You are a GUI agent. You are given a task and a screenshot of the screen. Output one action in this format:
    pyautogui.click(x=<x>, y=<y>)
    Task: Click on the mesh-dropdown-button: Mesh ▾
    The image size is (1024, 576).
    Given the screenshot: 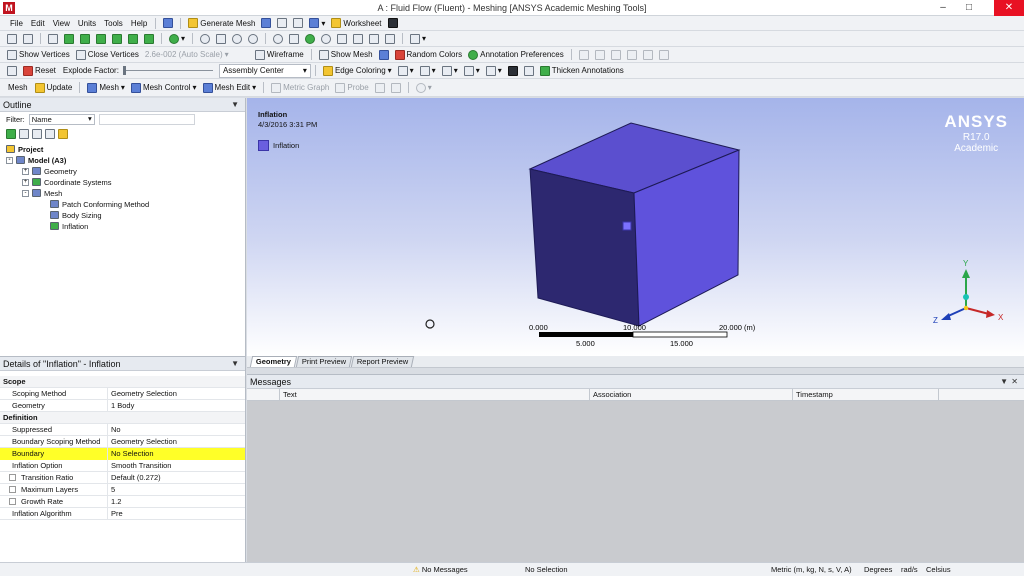 What is the action you would take?
    pyautogui.click(x=106, y=88)
    